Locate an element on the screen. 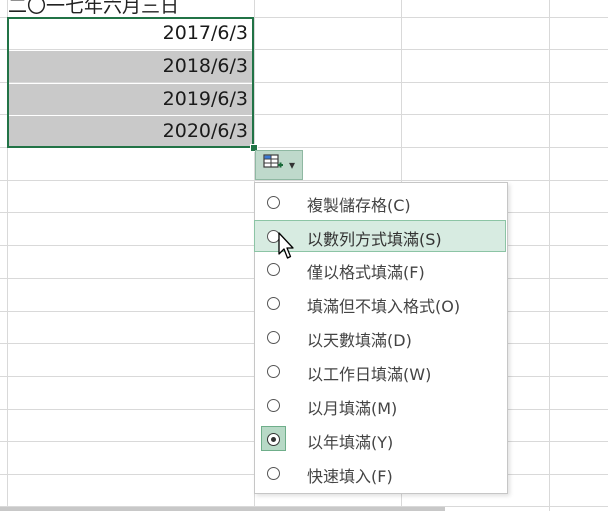 This screenshot has width=608, height=511. mouse-cursor-icon is located at coordinates (285, 249).